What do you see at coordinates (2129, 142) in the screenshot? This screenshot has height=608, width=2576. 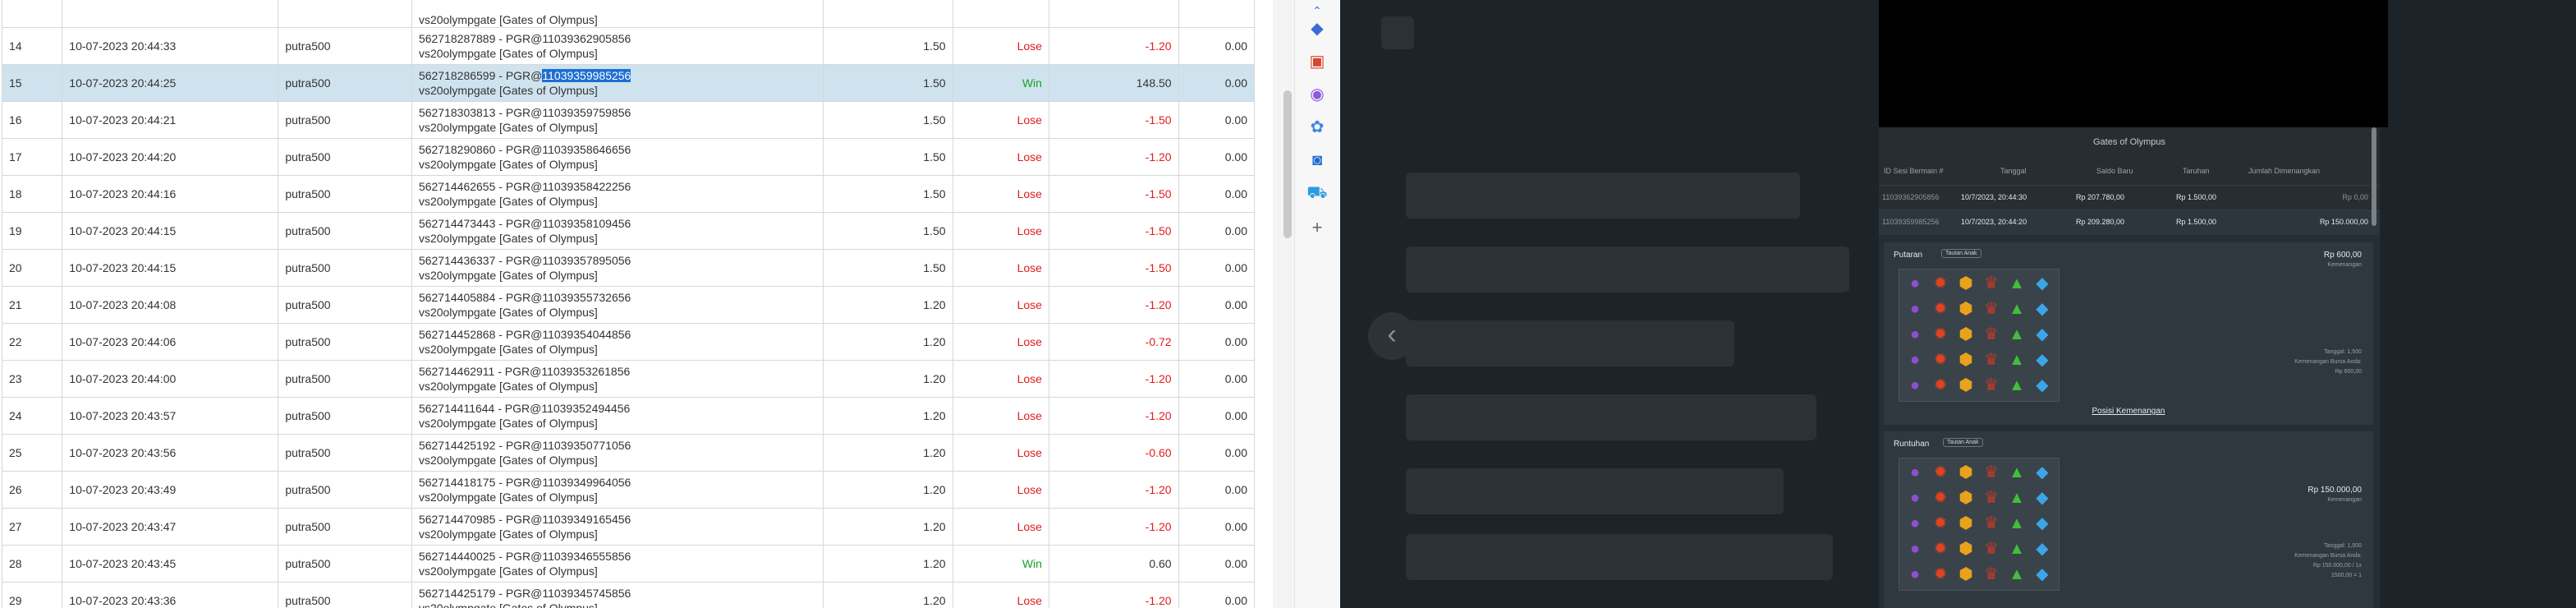 I see `panel-title: Gates of Olympus` at bounding box center [2129, 142].